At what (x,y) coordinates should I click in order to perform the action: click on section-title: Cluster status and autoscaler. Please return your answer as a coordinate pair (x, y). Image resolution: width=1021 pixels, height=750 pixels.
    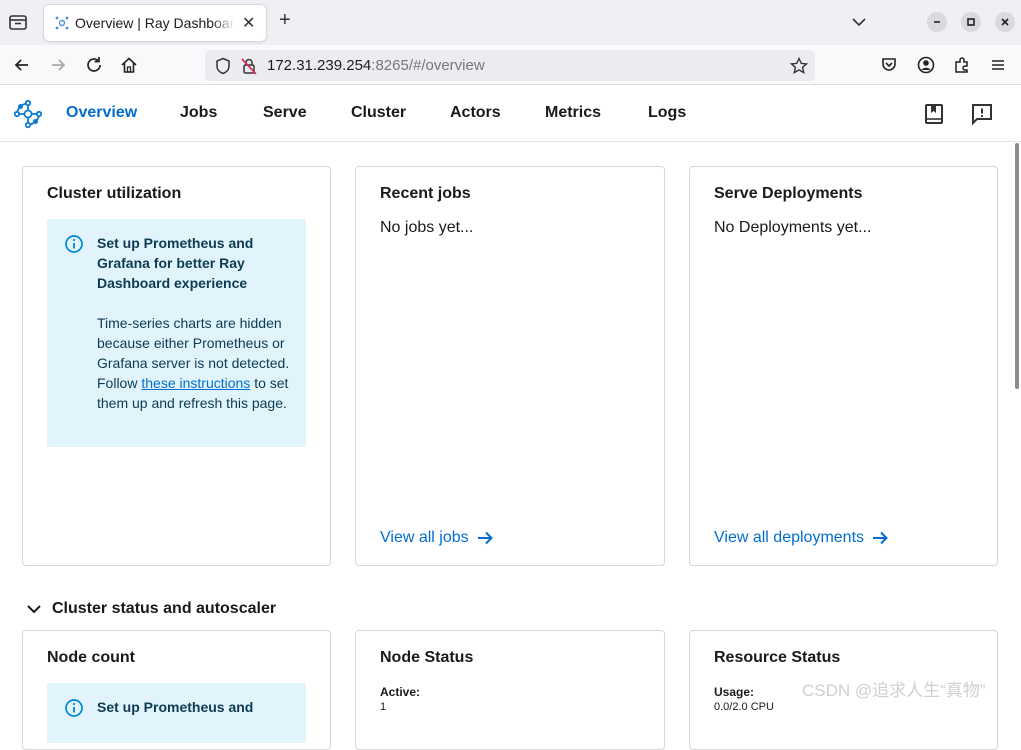
    Looking at the image, I should click on (164, 608).